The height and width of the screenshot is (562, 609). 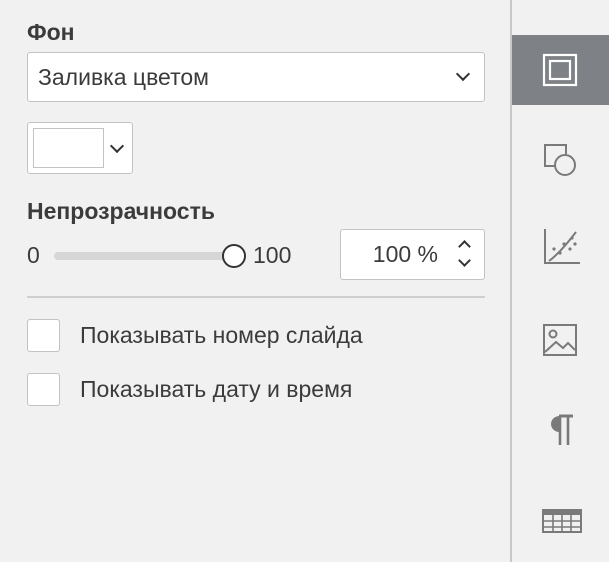 I want to click on show-date-time-checkbox, so click(x=43, y=389).